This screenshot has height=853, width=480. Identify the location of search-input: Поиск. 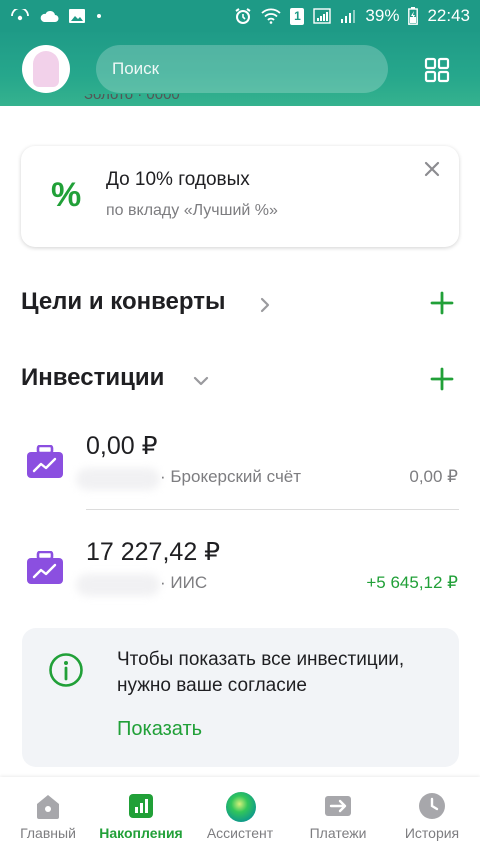
(242, 69).